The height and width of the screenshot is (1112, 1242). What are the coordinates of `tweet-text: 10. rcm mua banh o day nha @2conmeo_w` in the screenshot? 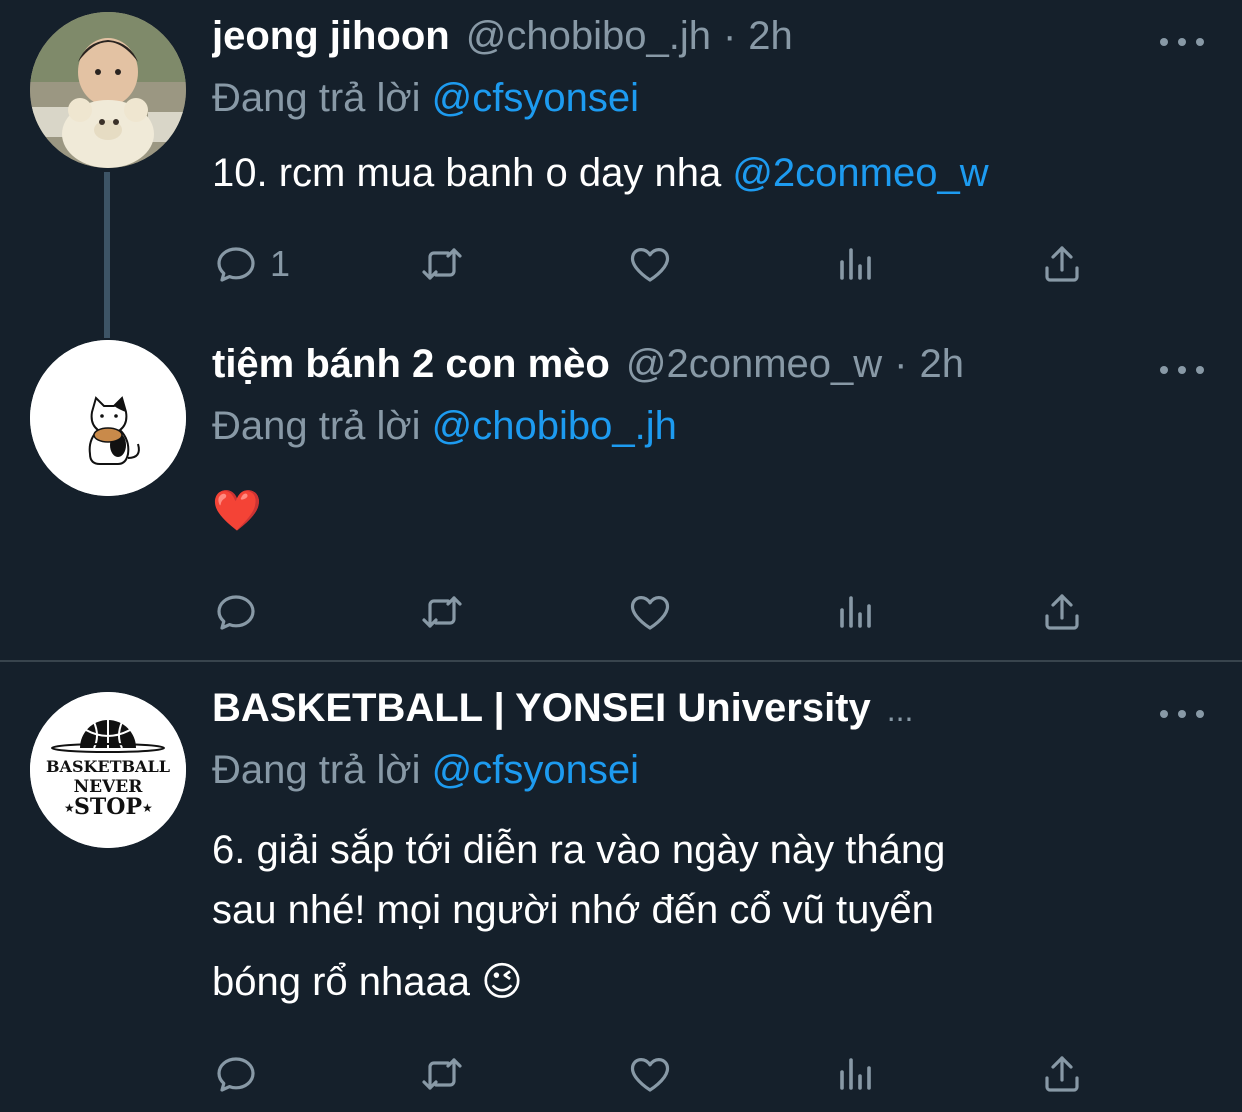 It's located at (697, 173).